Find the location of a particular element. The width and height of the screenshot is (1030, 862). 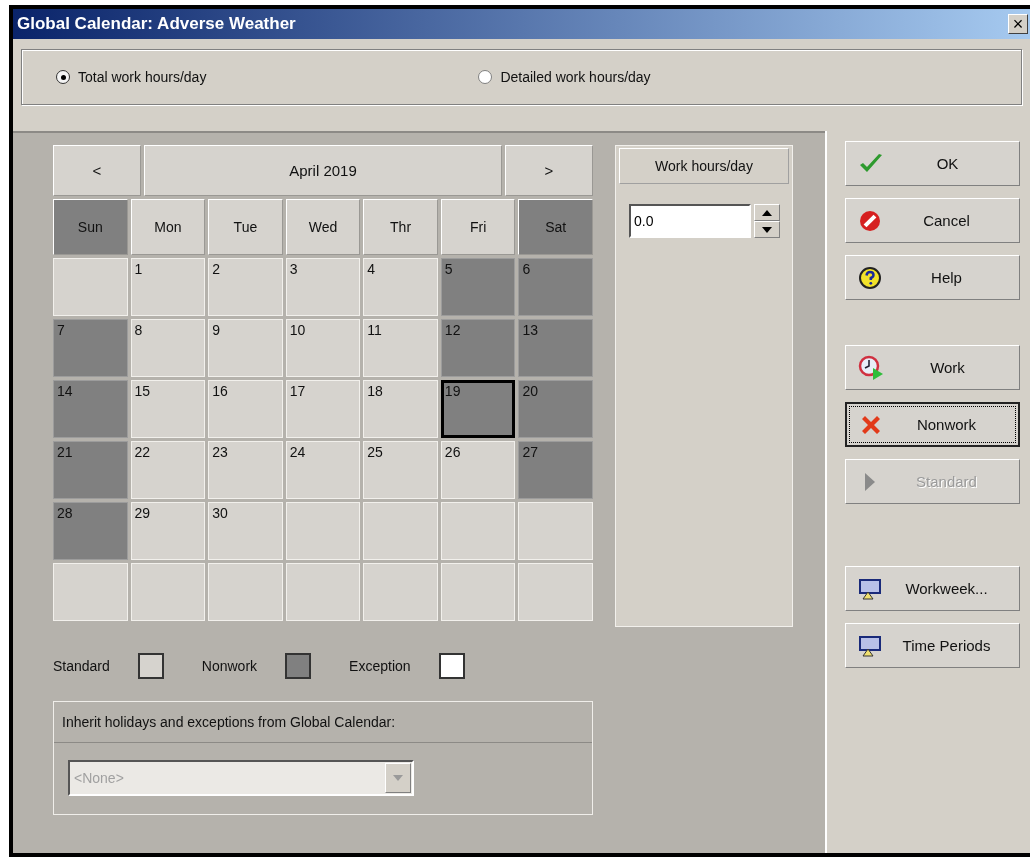

clock-icon is located at coordinates (871, 367).